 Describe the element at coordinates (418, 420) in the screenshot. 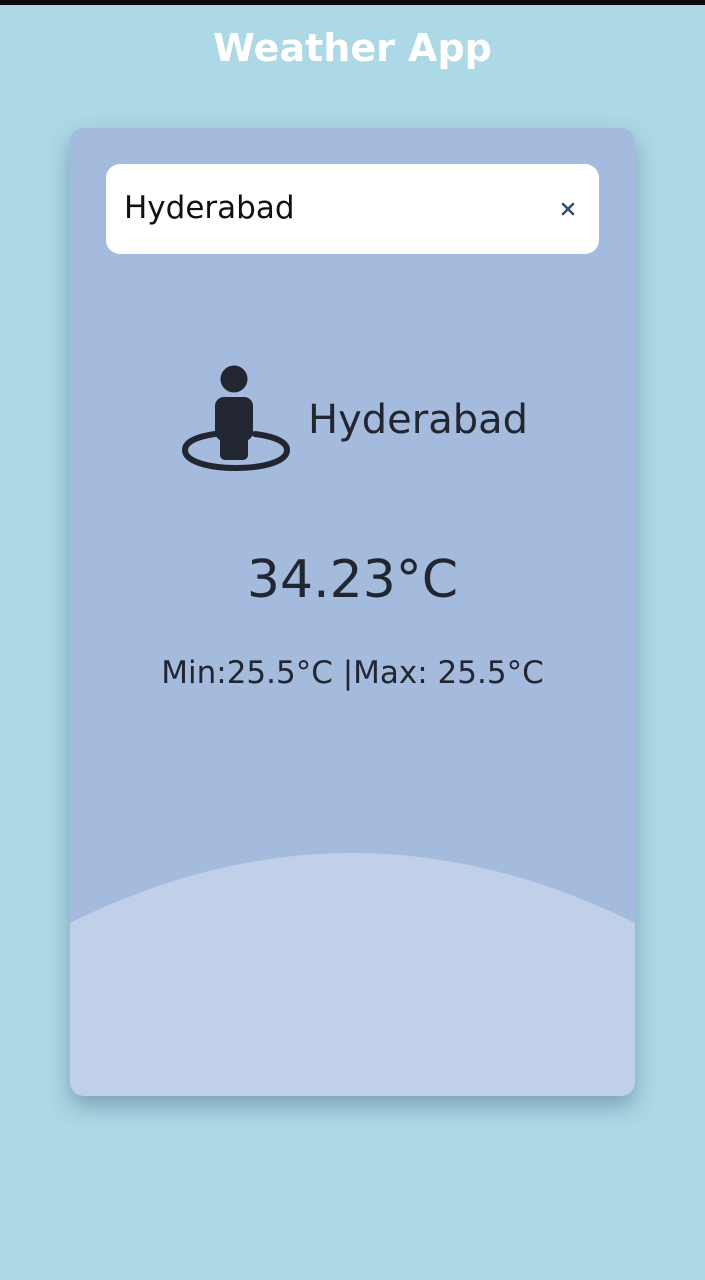

I see `city-name: Hyderabad` at that location.